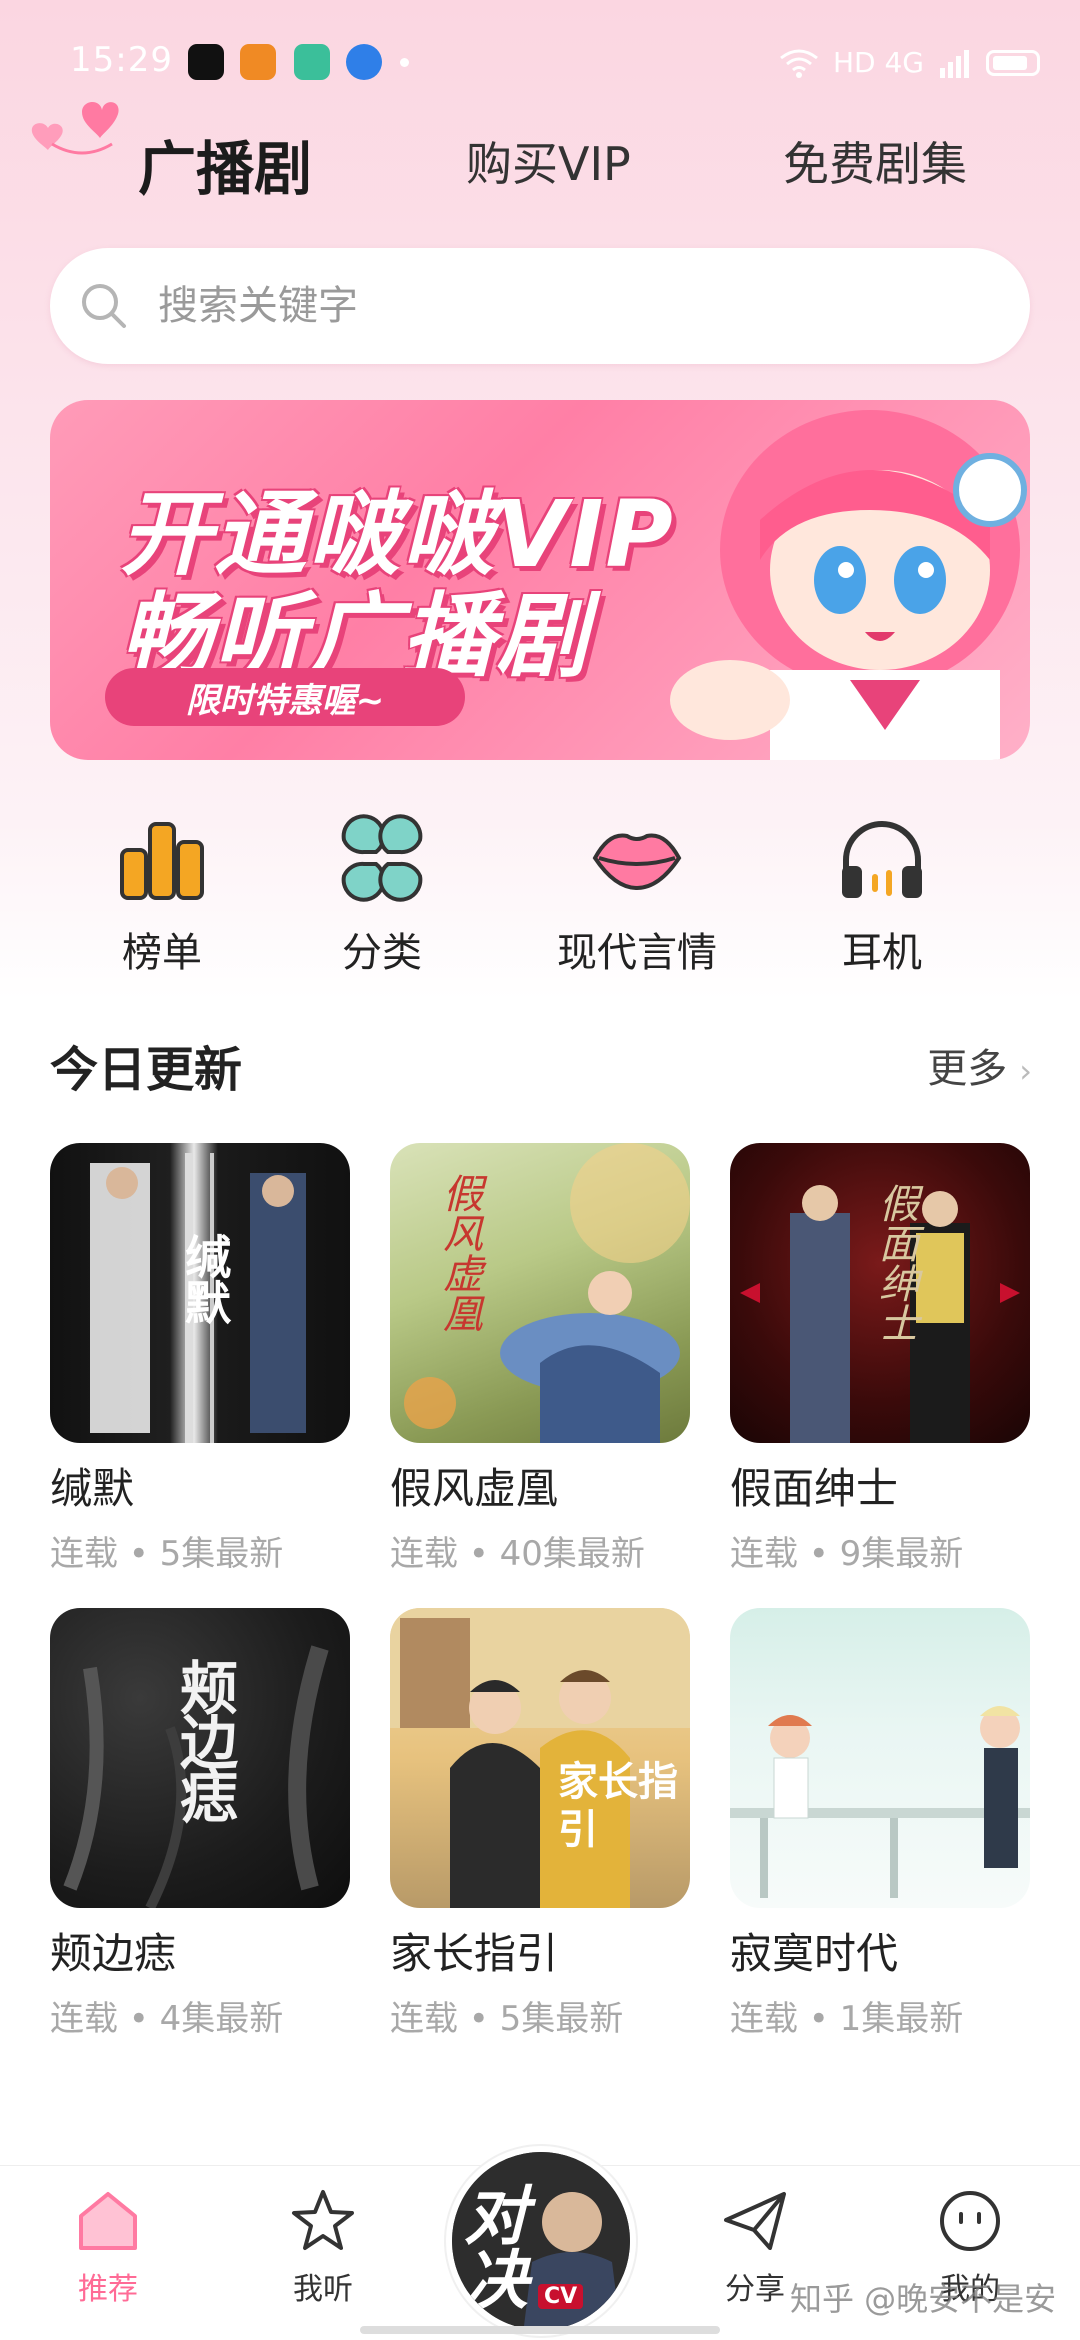 This screenshot has width=1080, height=2340. Describe the element at coordinates (474, 1488) in the screenshot. I see `drama-title: 假风虚凰` at that location.